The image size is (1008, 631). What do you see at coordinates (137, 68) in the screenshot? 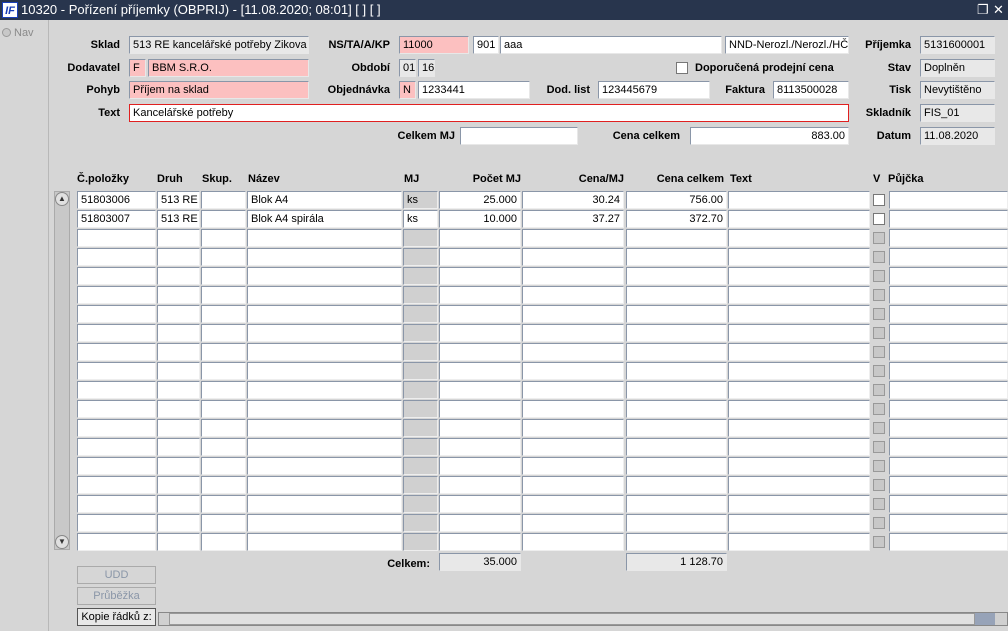
I see `dodavatel-code-field: F` at bounding box center [137, 68].